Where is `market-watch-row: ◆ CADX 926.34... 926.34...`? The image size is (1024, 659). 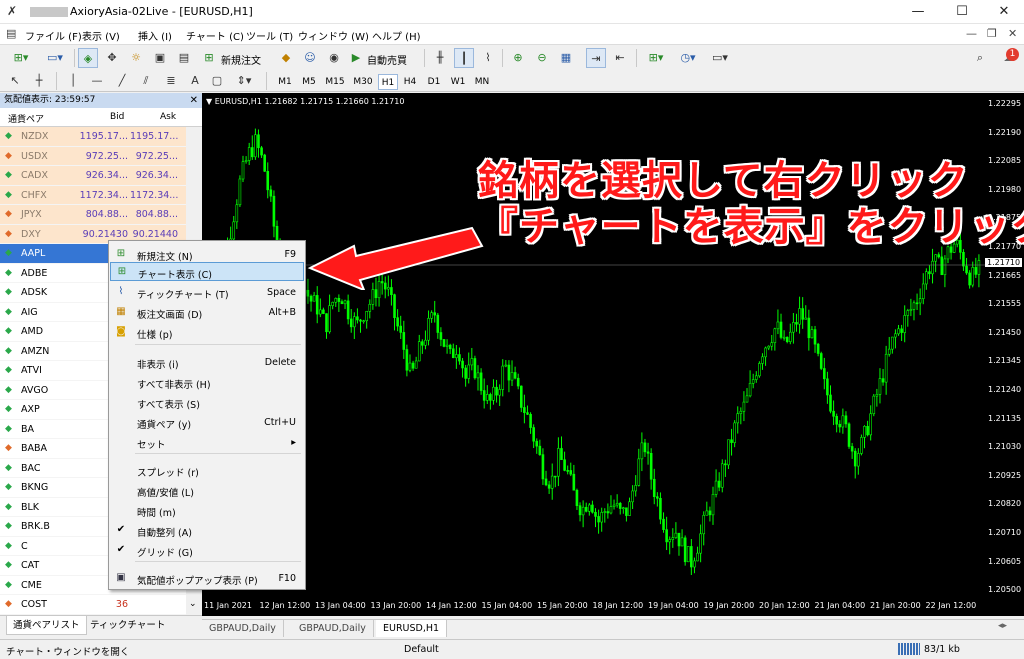 market-watch-row: ◆ CADX 926.34... 926.34... is located at coordinates (101, 176).